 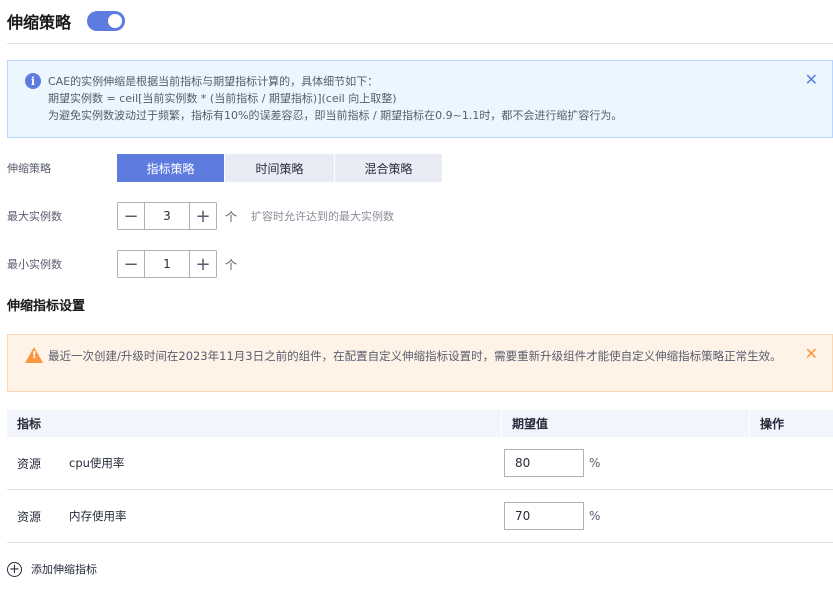 What do you see at coordinates (46, 306) in the screenshot?
I see `metrics-section-title: 伸缩指标设置` at bounding box center [46, 306].